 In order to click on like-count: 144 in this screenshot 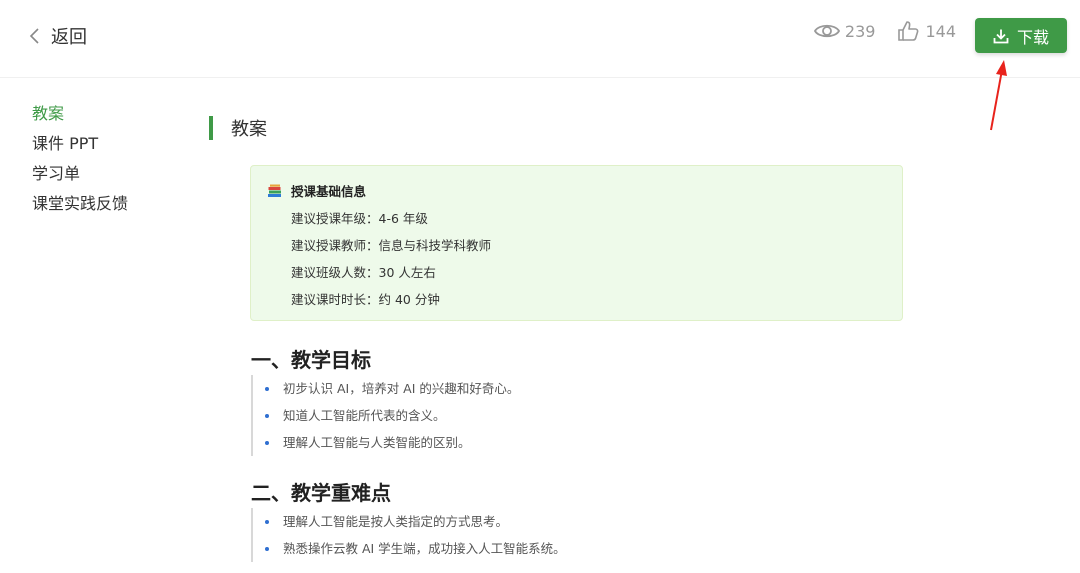, I will do `click(926, 31)`.